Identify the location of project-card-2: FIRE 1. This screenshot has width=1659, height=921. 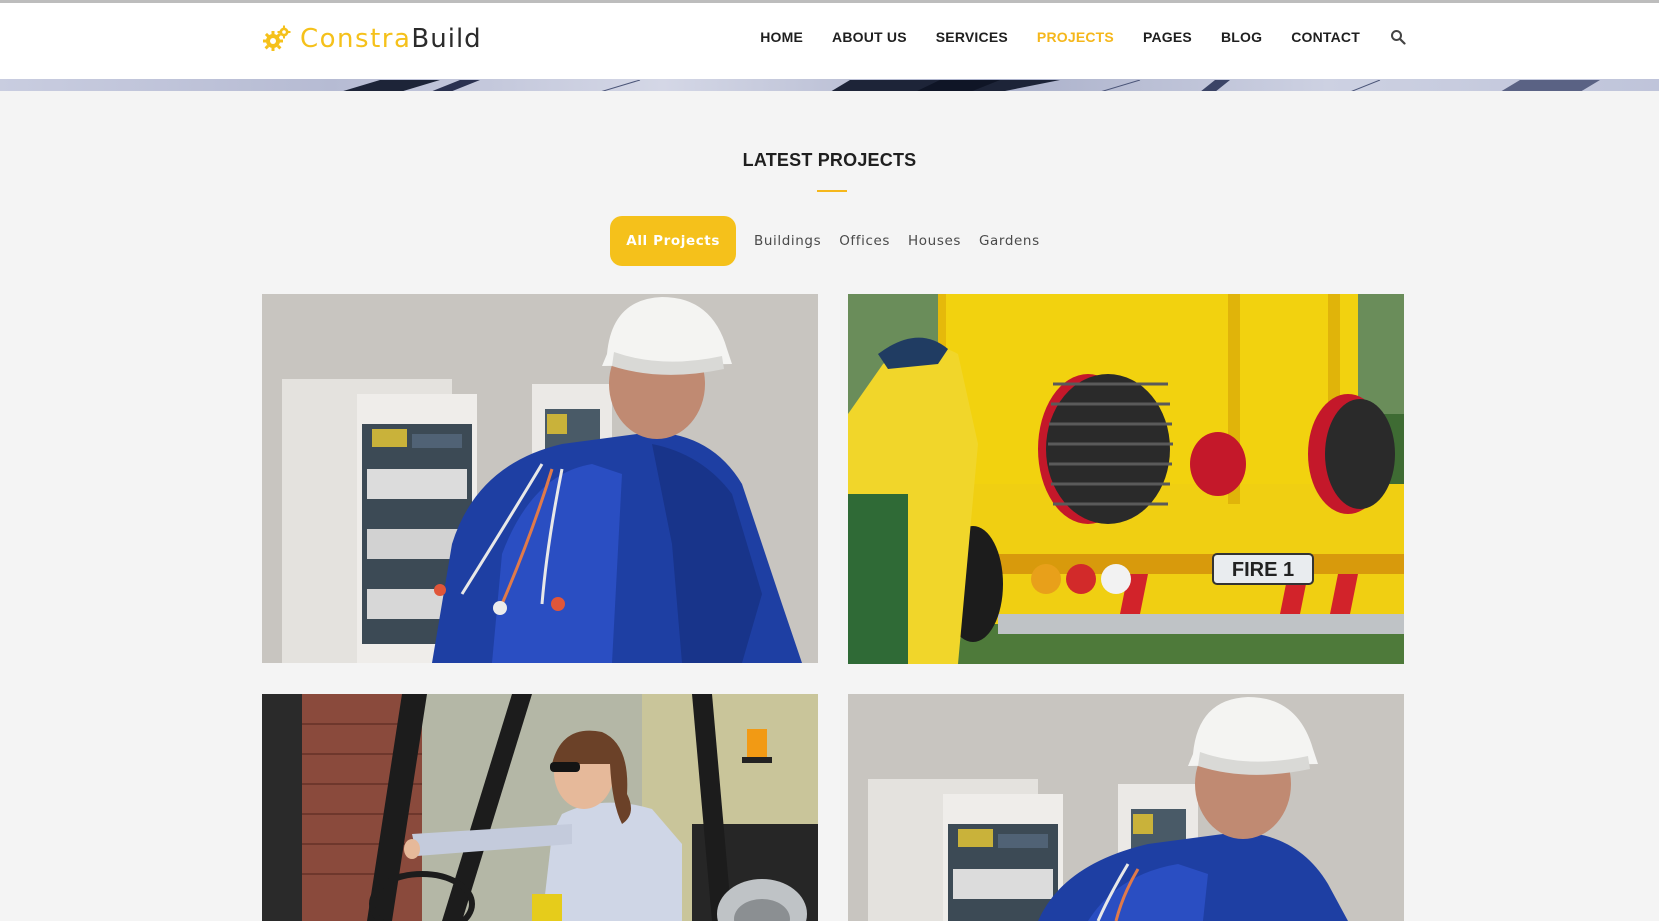
(1126, 479).